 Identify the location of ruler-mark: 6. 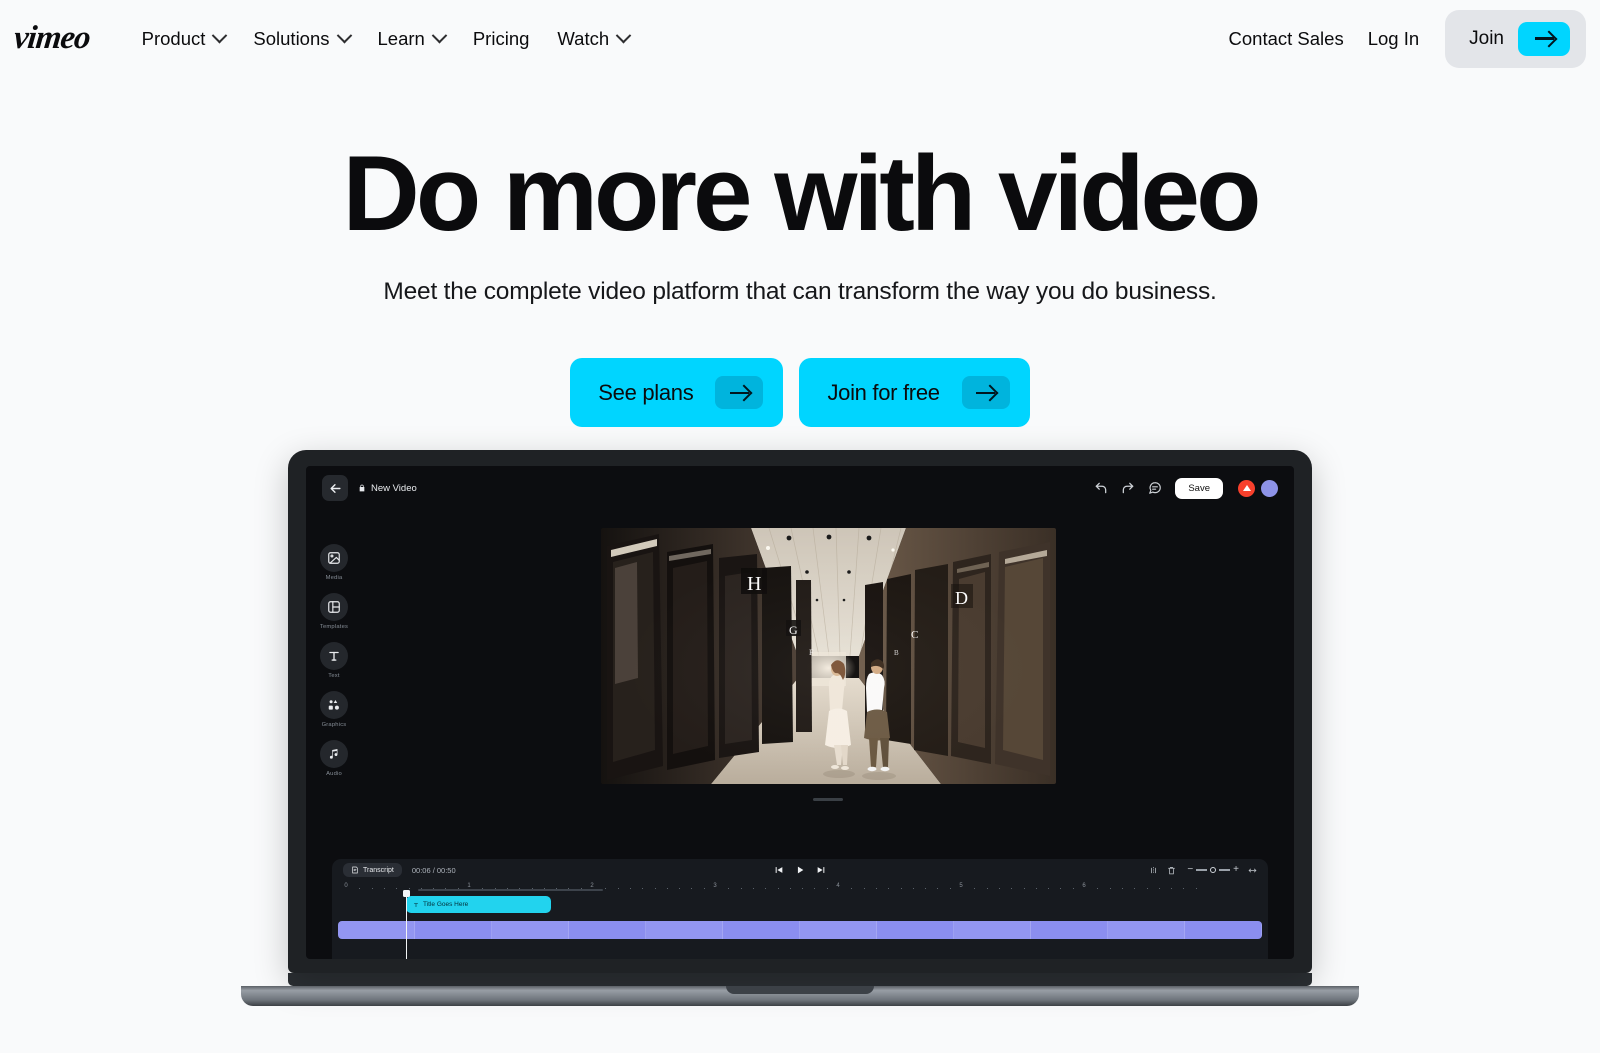
(1084, 886).